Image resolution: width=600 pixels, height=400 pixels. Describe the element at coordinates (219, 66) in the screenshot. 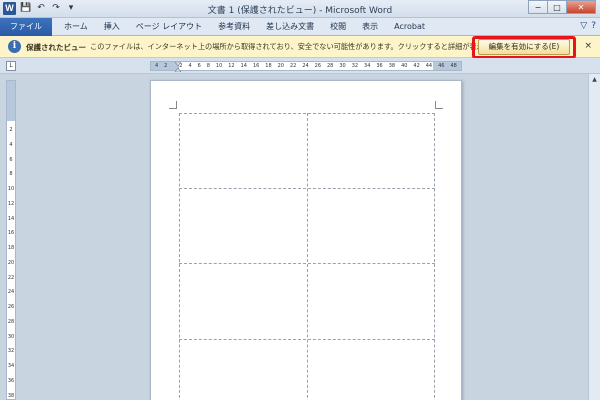

I see `ruler-number: 10` at that location.